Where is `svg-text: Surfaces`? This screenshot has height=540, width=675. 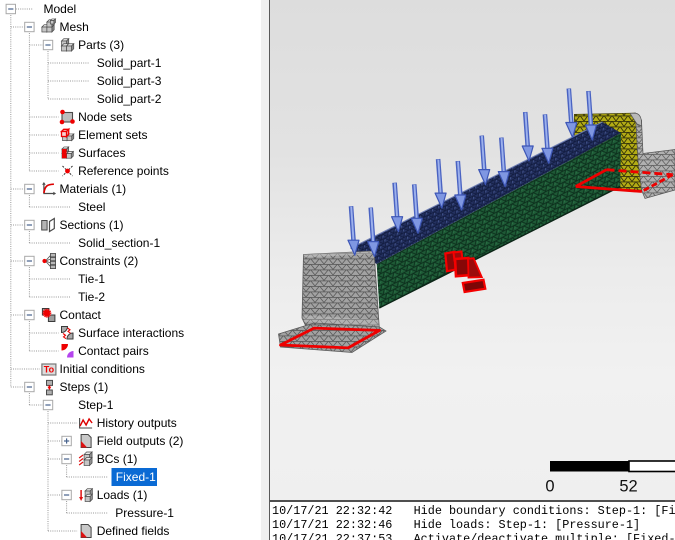 svg-text: Surfaces is located at coordinates (101, 153).